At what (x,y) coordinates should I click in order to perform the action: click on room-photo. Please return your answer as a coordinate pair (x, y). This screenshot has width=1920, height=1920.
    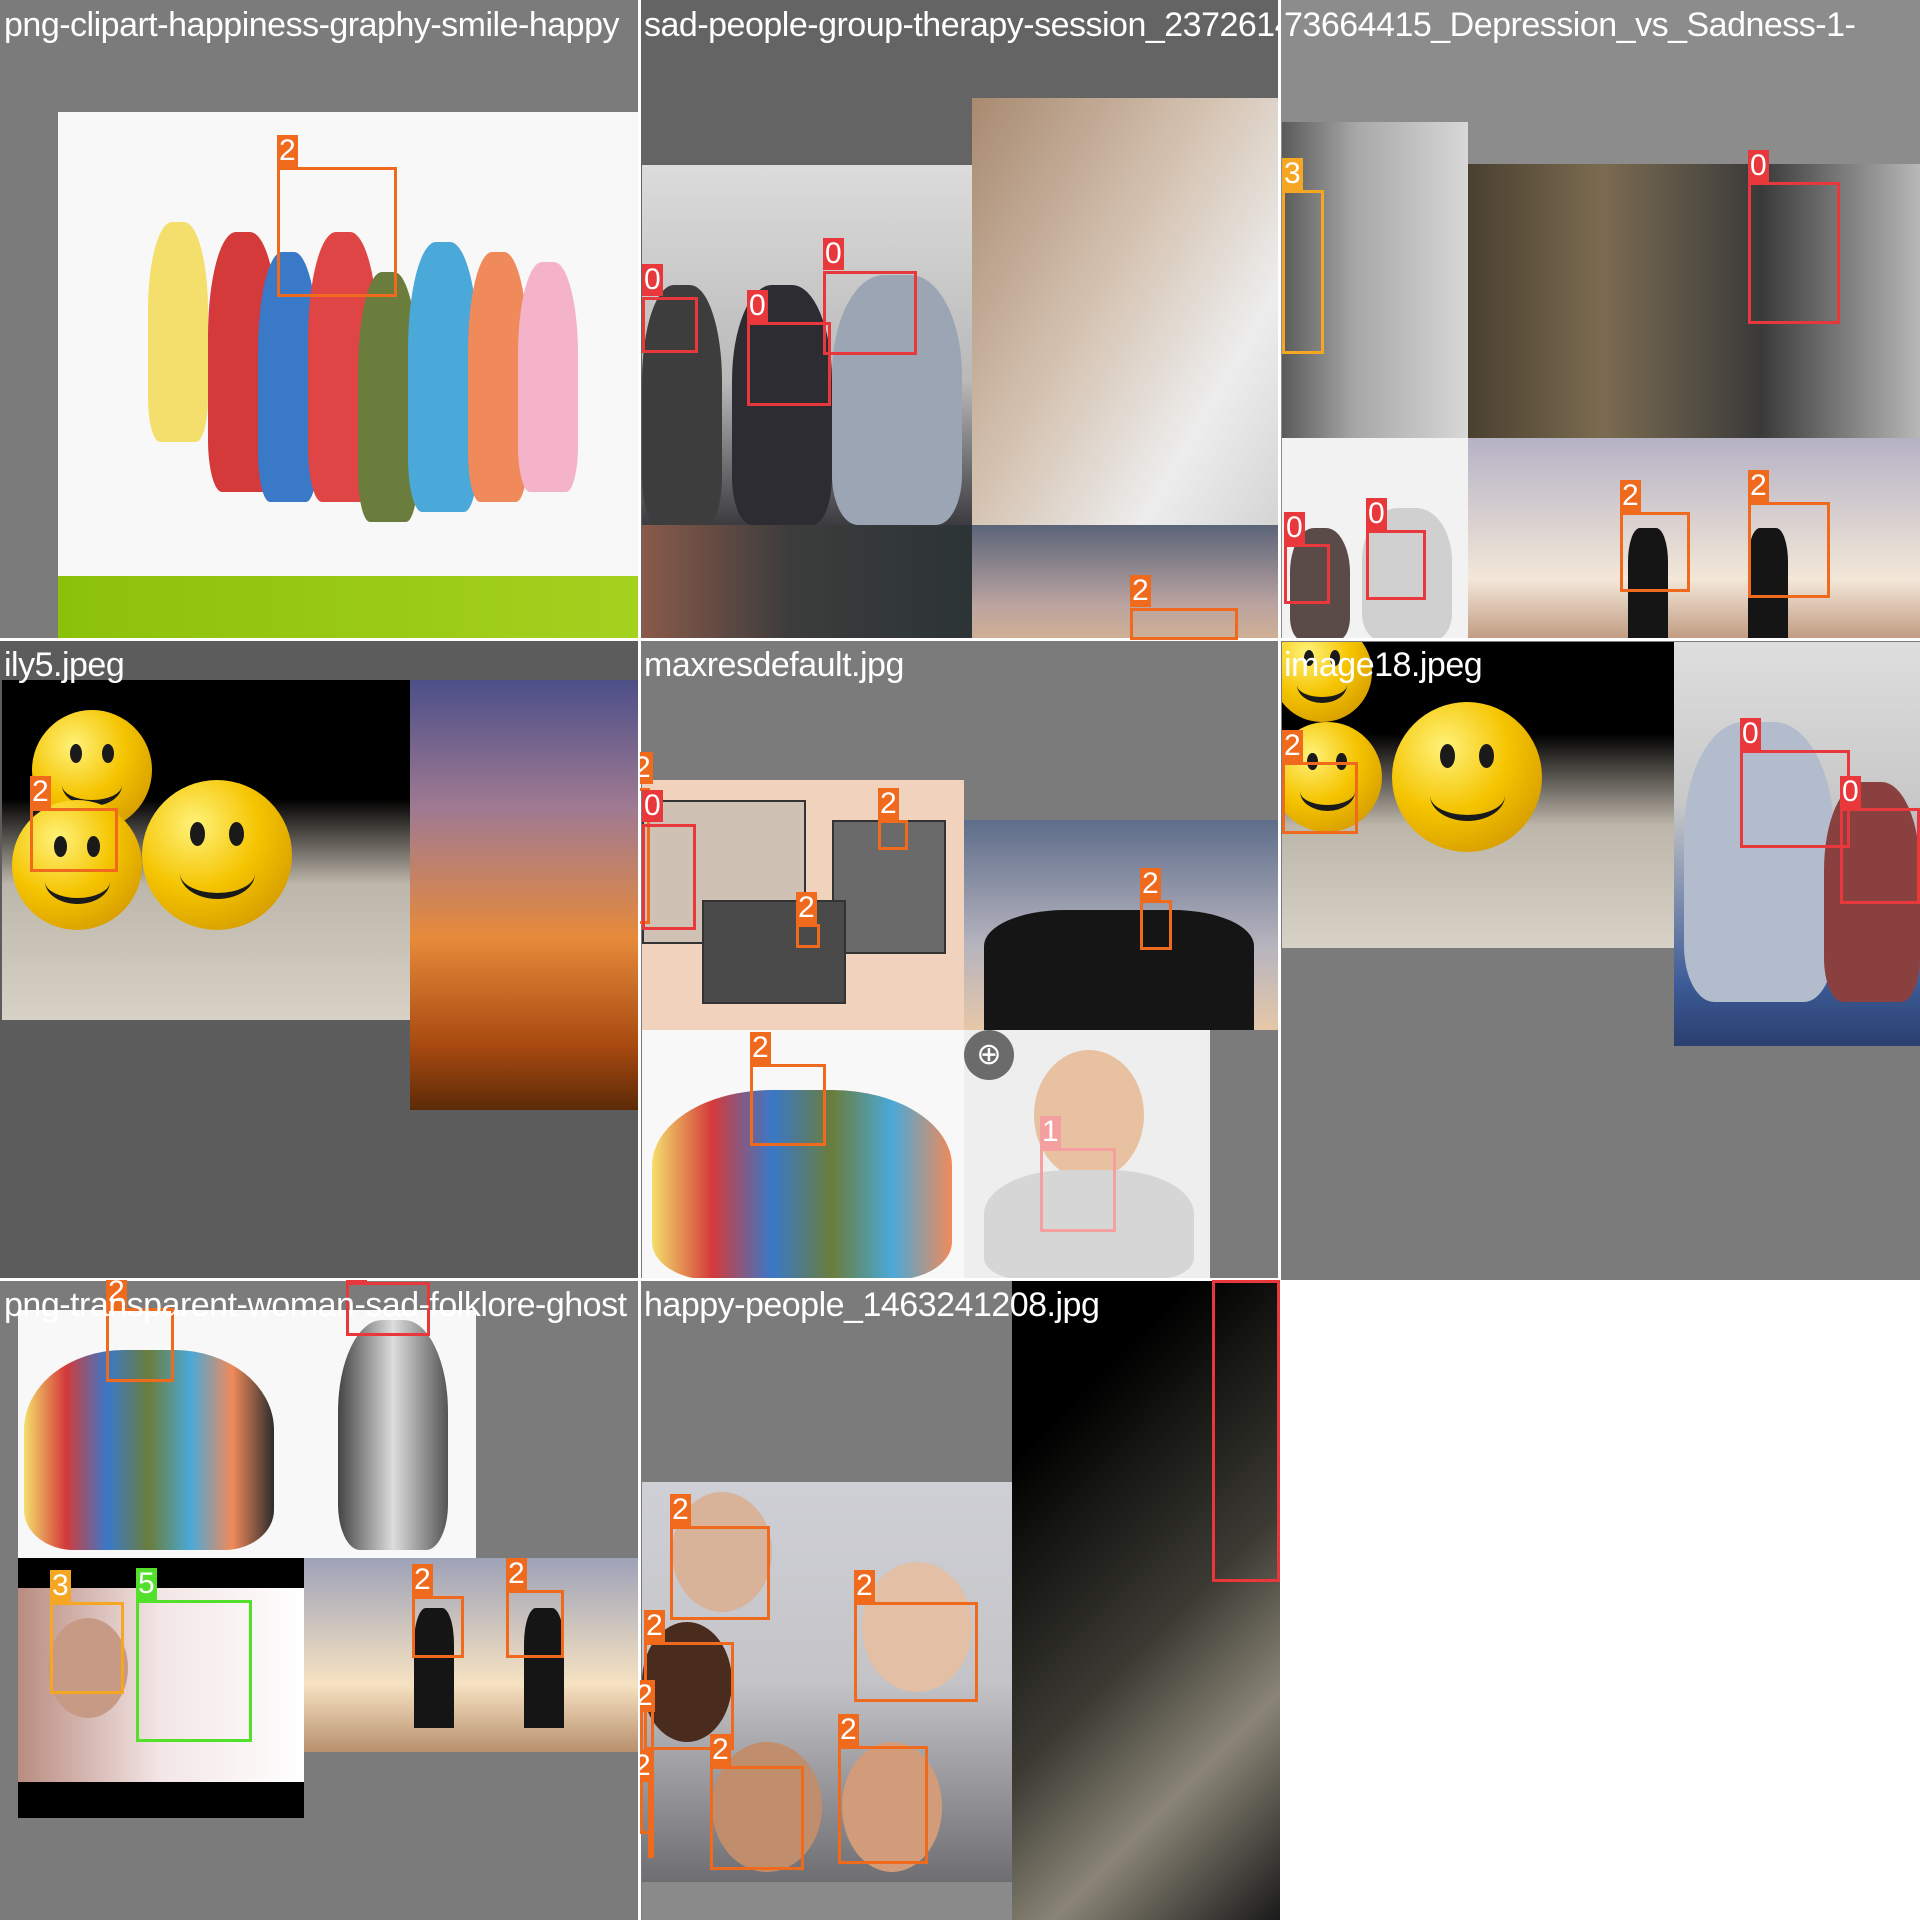
    Looking at the image, I should click on (1126, 311).